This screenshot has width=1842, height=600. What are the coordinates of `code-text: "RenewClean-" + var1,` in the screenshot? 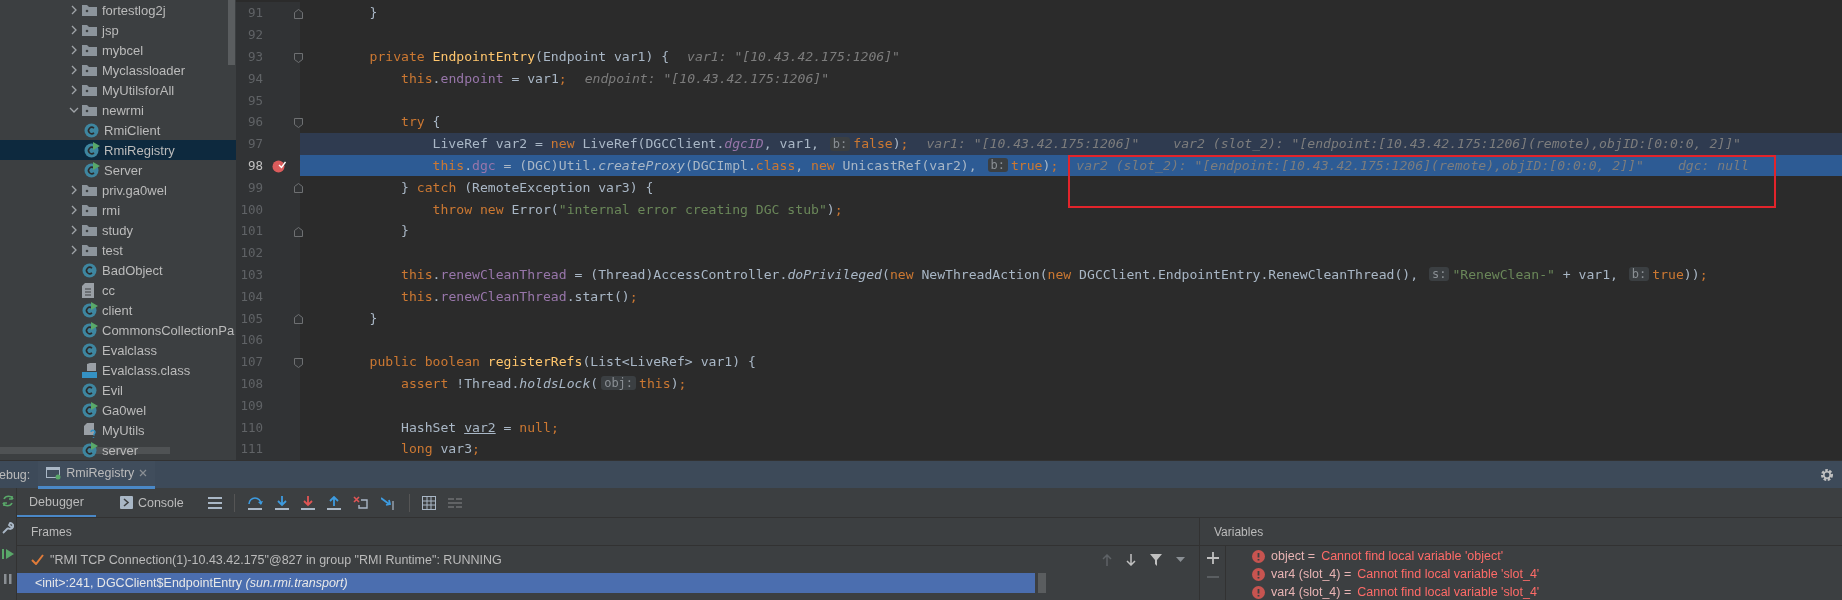 It's located at (1535, 274).